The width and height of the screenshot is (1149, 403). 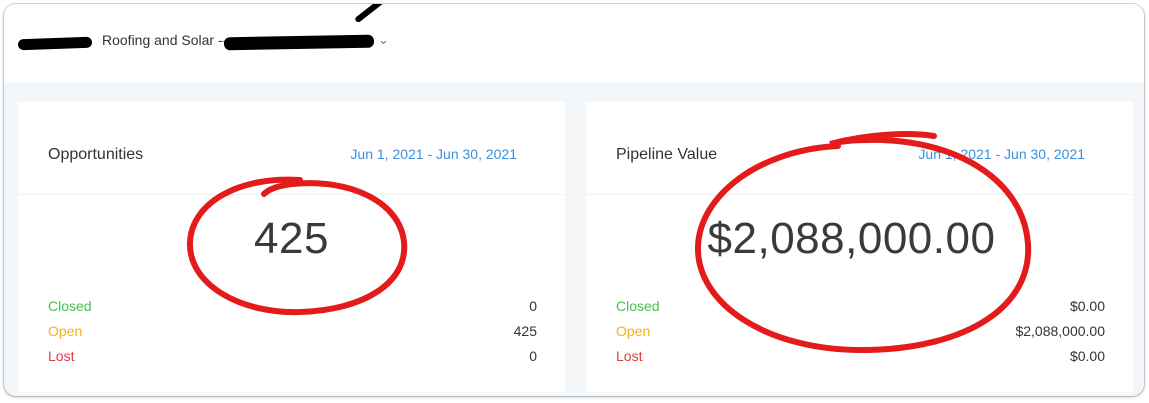 I want to click on card-title: Opportunities, so click(x=96, y=154).